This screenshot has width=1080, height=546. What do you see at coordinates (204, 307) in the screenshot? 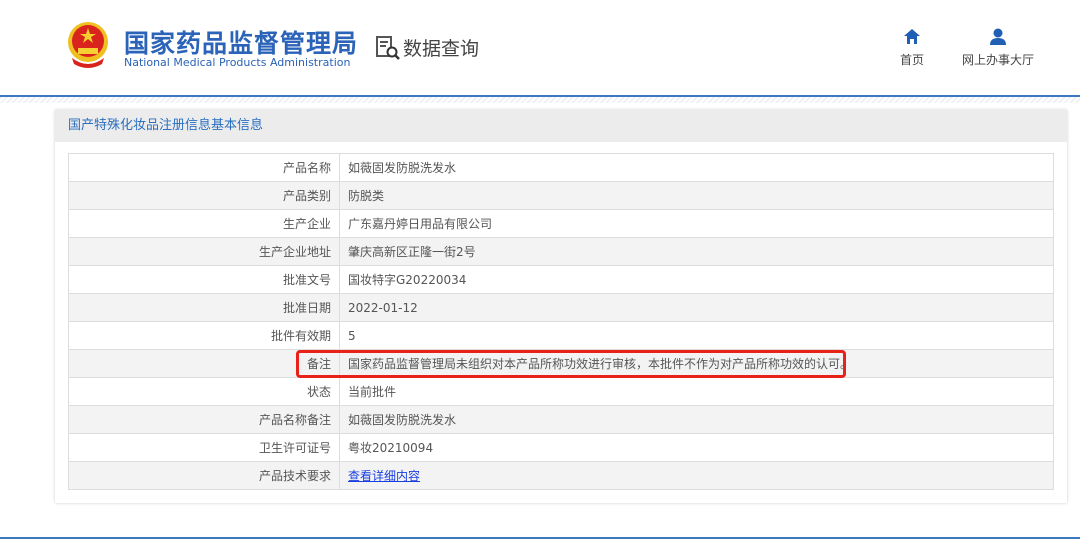
I see `row-label: 批准日期` at bounding box center [204, 307].